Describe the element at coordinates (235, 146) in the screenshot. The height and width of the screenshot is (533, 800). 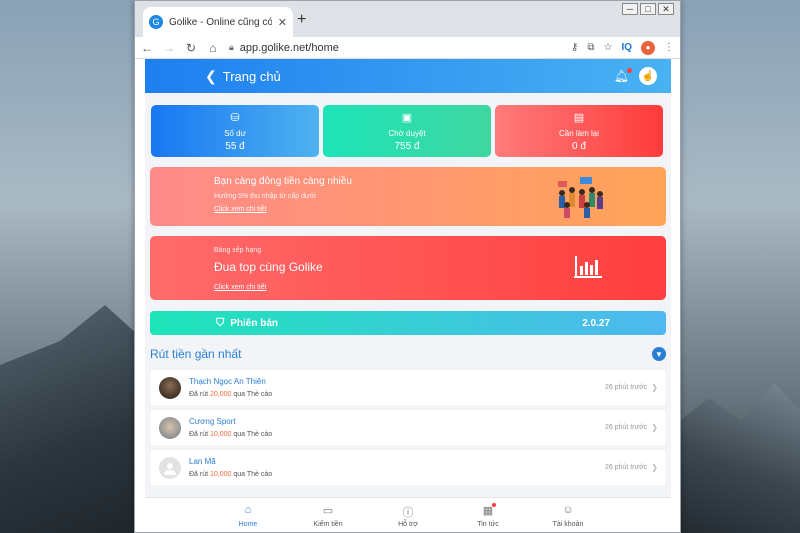
I see `stat-value: 55 đ` at that location.